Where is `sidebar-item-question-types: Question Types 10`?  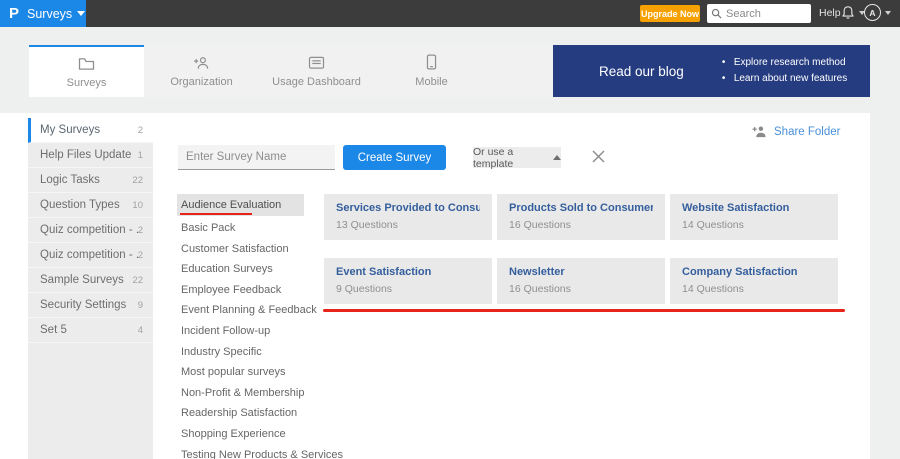 sidebar-item-question-types: Question Types 10 is located at coordinates (90, 205).